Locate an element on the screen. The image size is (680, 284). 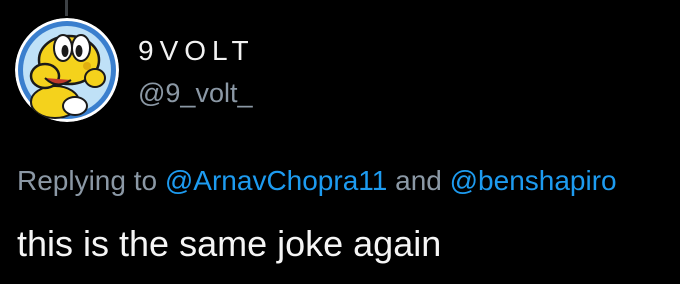
mention-link: @ArnavChopra11 is located at coordinates (276, 180).